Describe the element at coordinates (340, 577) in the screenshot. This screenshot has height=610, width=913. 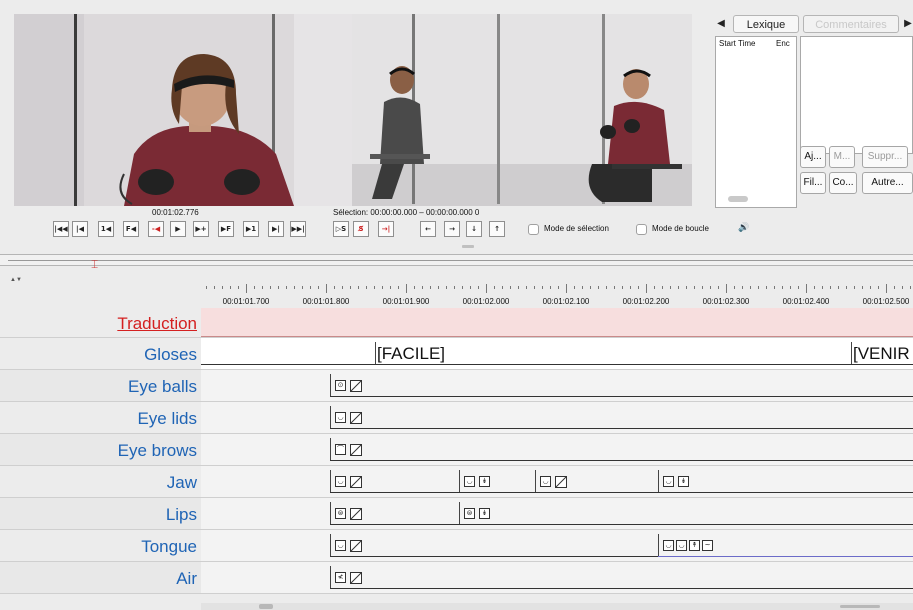
I see `air-symbol-icon: ≮` at that location.